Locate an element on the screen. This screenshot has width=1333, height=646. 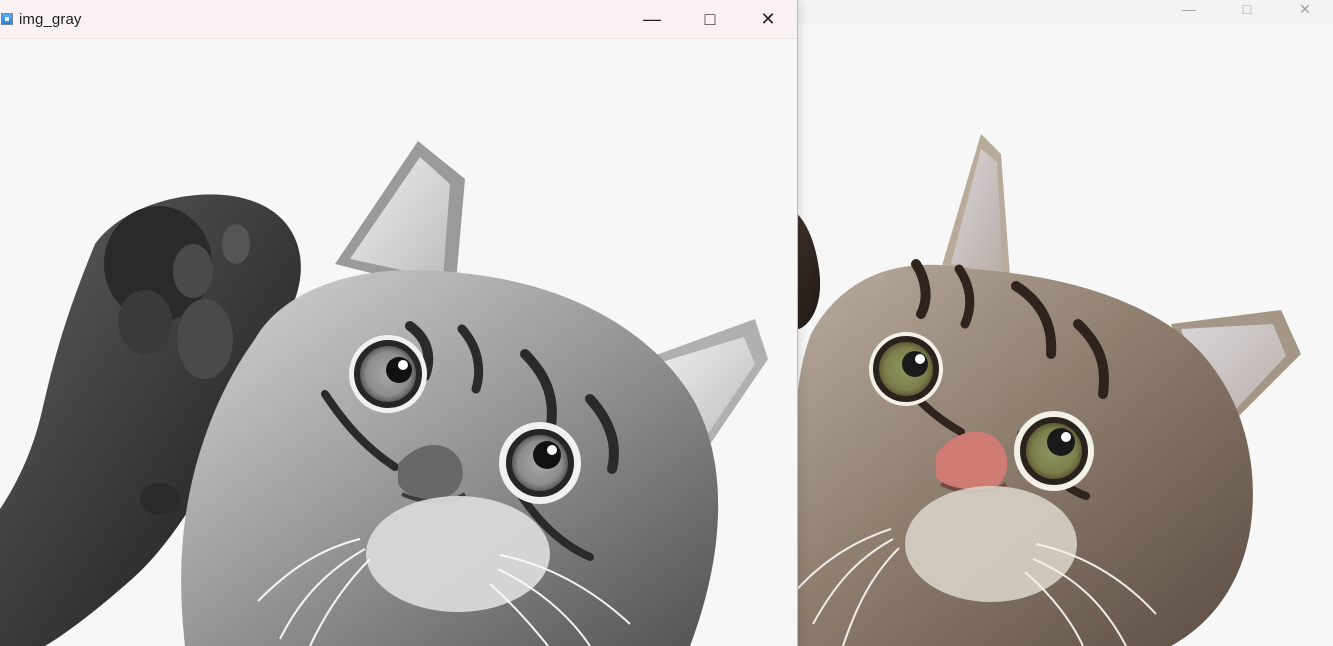
gray-window-titlebar: img_gray — □ ✕ is located at coordinates (398, 19).